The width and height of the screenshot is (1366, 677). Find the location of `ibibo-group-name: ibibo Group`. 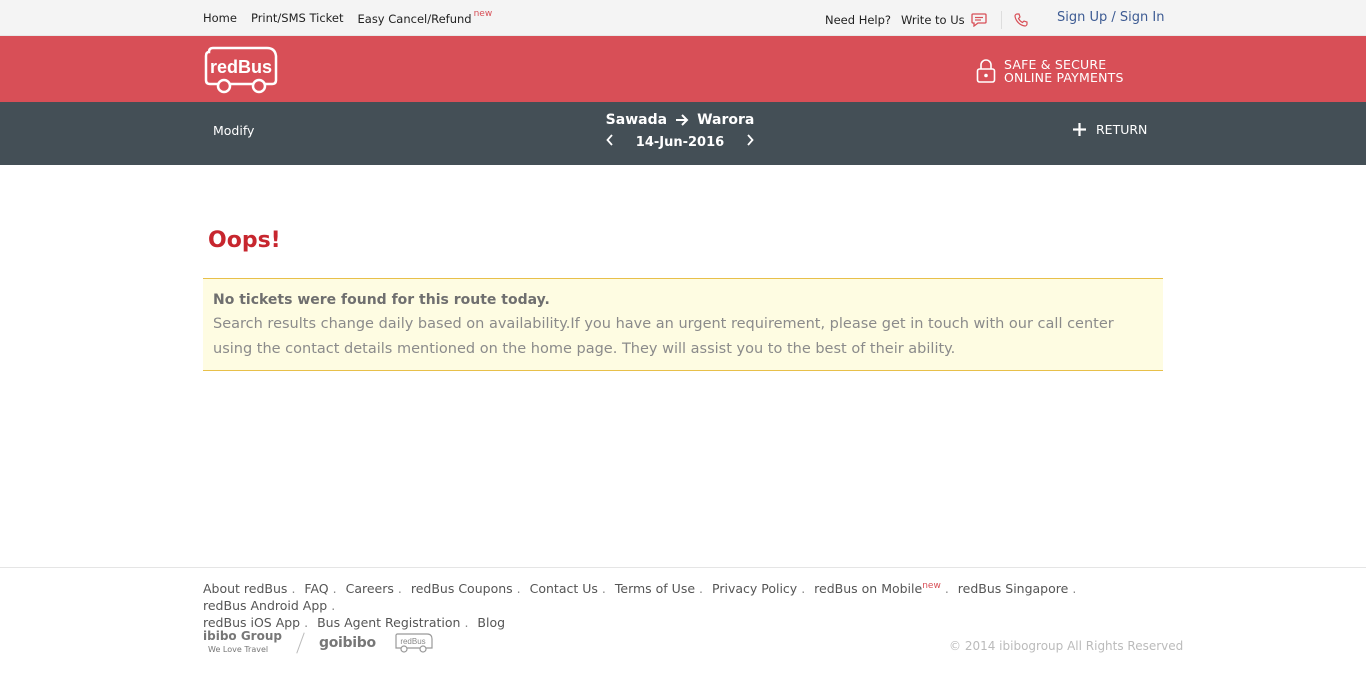

ibibo-group-name: ibibo Group is located at coordinates (242, 636).